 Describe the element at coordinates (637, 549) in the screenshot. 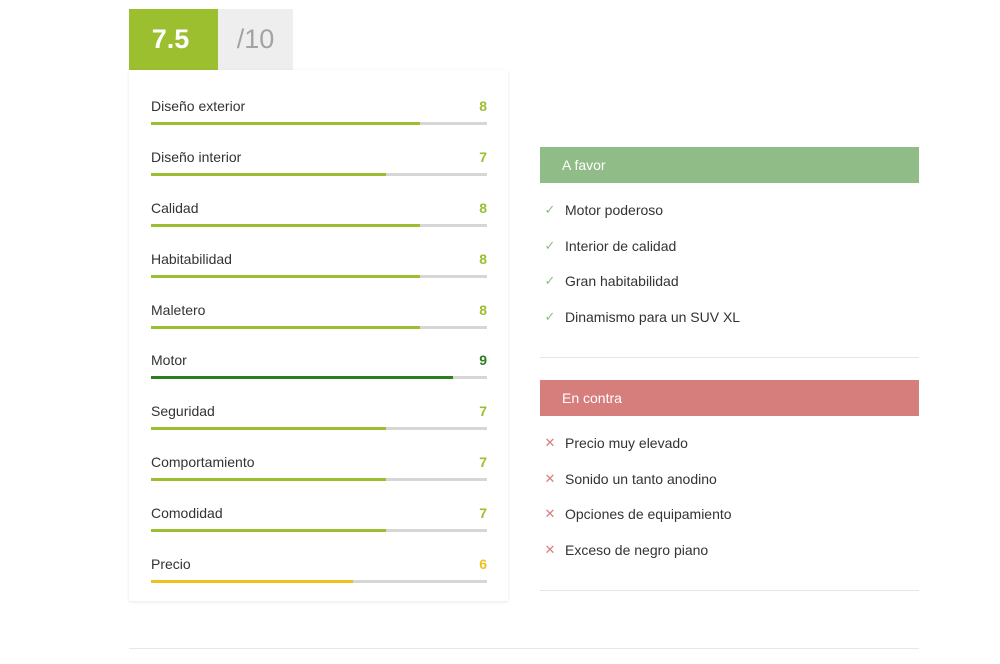

I see `cons-item-text: Exceso de negro piano` at that location.